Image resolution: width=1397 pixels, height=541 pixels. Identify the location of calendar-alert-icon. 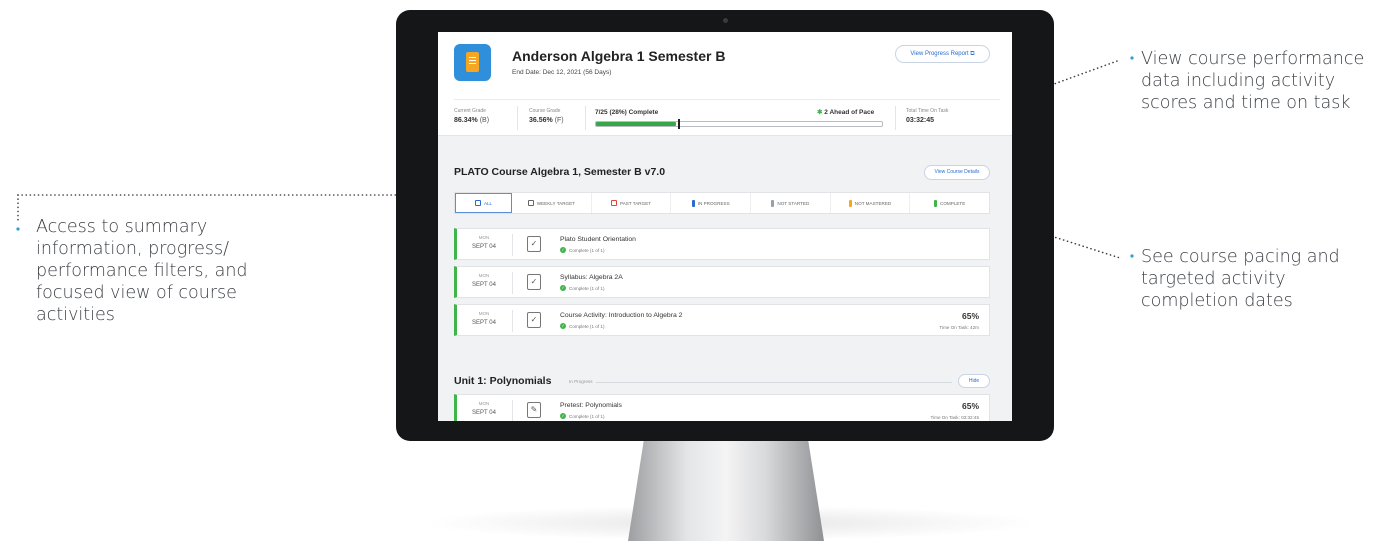
(614, 203).